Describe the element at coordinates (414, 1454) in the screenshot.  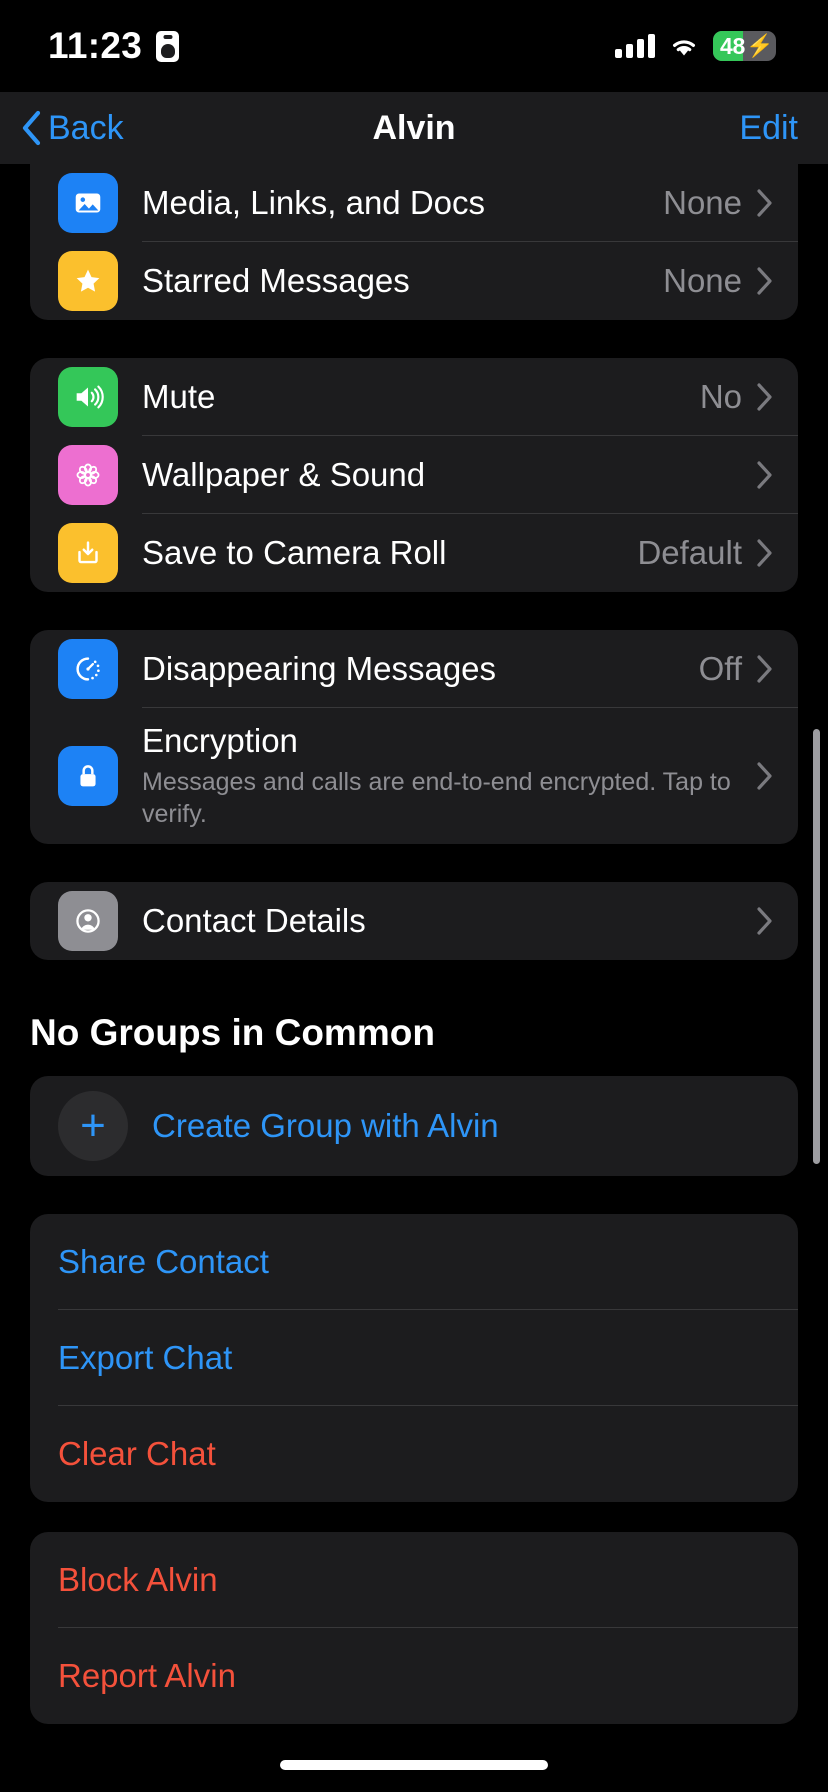
I see `row-clear-chat: Clear Chat` at that location.